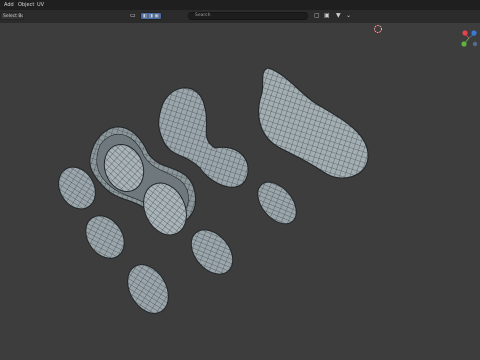  I want to click on filter-dropdown-icon: ⌄, so click(348, 16).